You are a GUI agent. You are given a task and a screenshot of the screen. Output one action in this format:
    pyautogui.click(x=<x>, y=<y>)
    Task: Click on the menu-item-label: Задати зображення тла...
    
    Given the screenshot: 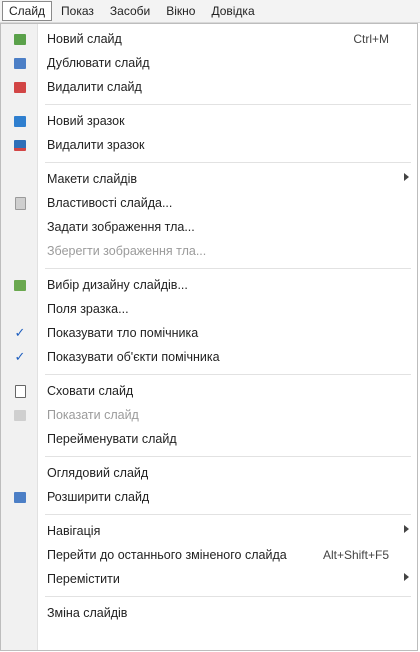 What is the action you would take?
    pyautogui.click(x=121, y=227)
    